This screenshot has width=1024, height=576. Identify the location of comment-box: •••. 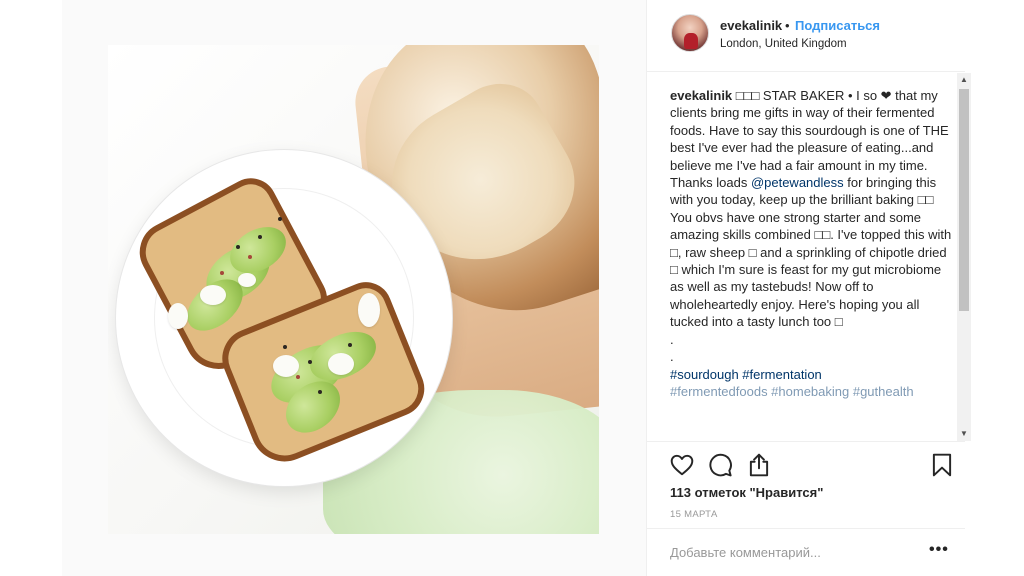
(806, 552).